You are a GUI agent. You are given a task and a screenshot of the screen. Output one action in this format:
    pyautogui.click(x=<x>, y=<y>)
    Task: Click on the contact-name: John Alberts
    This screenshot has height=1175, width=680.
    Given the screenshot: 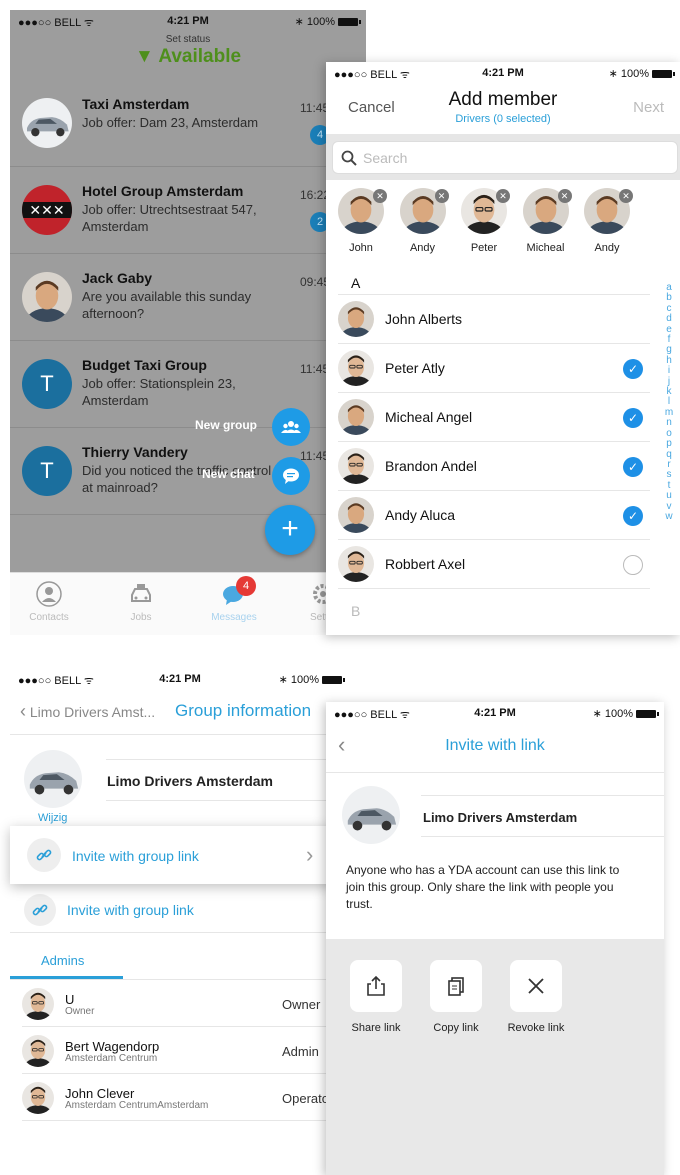 What is the action you would take?
    pyautogui.click(x=424, y=319)
    